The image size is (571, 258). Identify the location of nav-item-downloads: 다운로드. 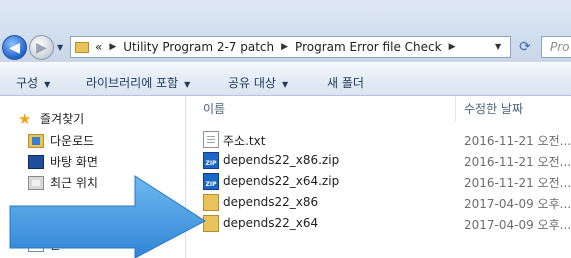
(61, 140).